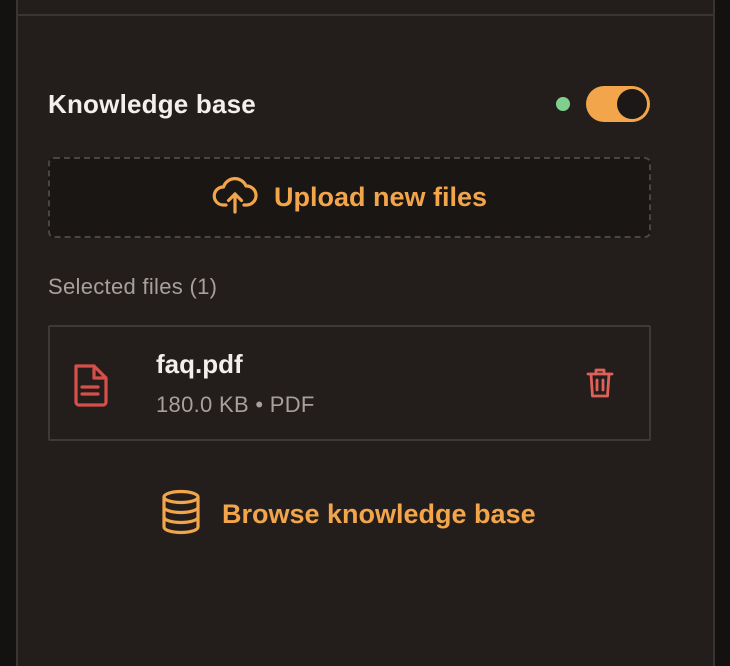 The height and width of the screenshot is (666, 730). Describe the element at coordinates (349, 104) in the screenshot. I see `knowledge-base-header: Knowledge base` at that location.